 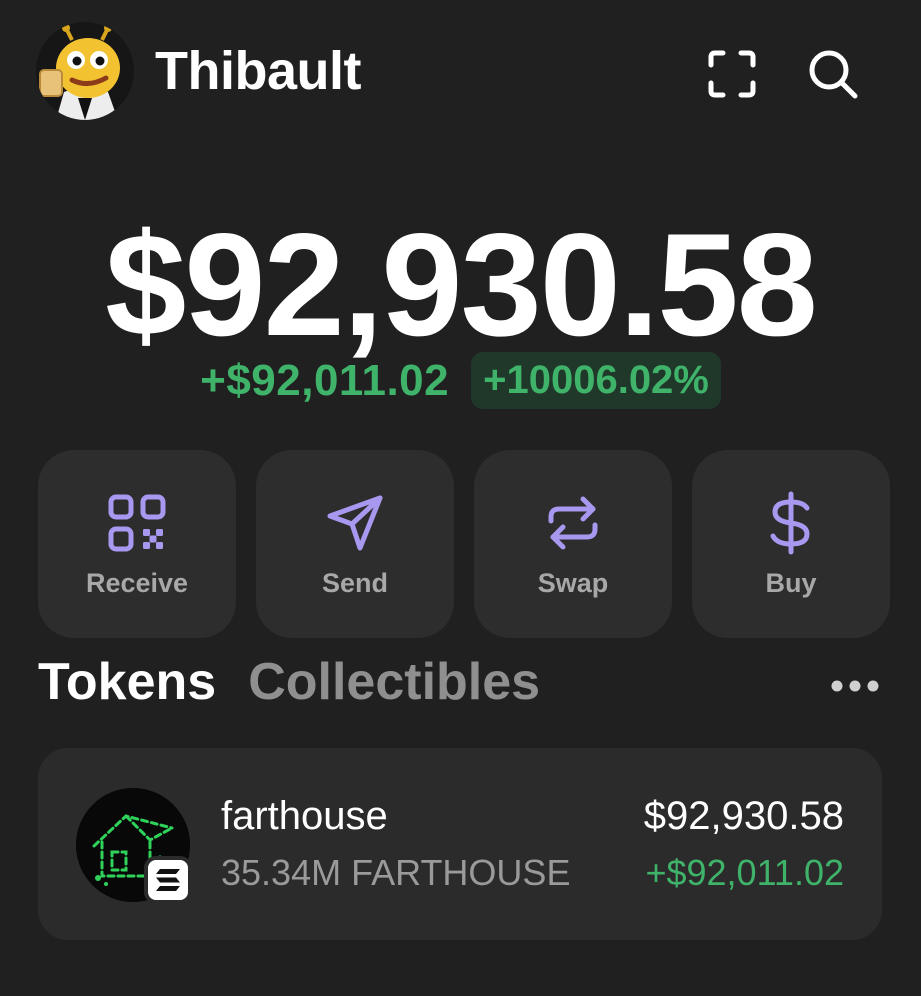 I want to click on token-change: +$92,011.02, so click(x=744, y=872).